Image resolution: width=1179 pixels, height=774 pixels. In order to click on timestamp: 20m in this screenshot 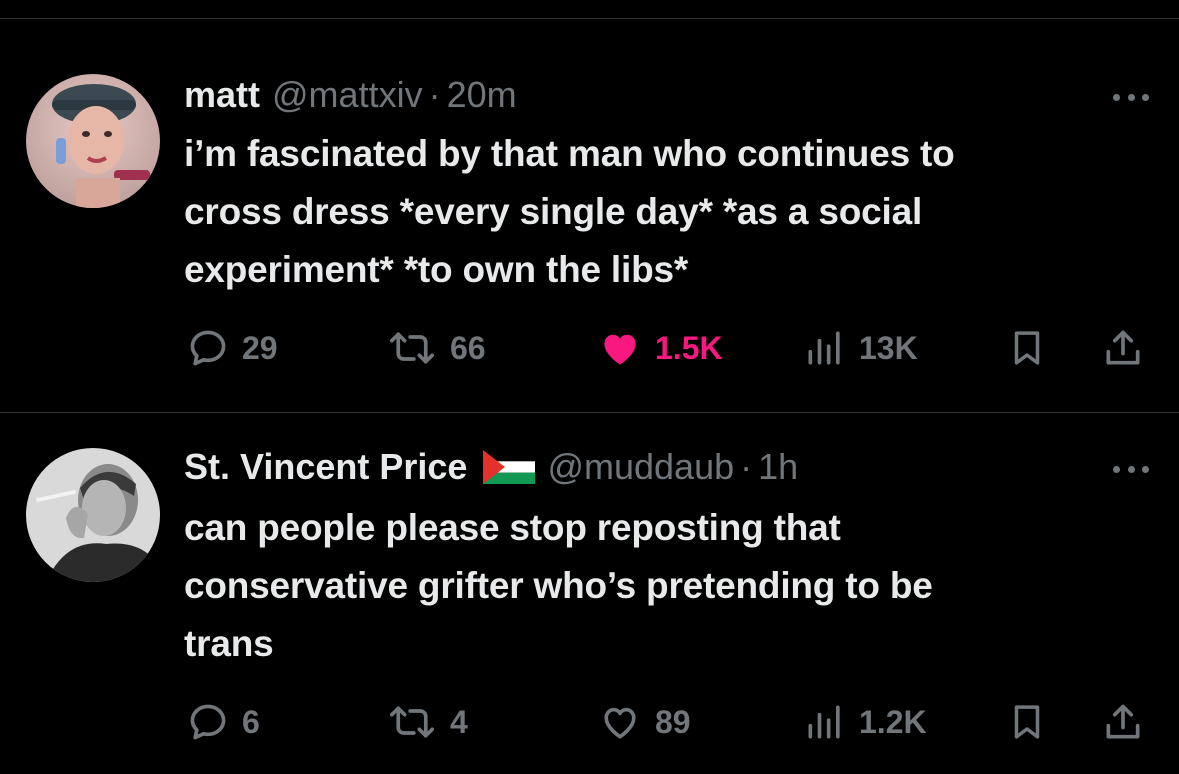, I will do `click(482, 95)`.